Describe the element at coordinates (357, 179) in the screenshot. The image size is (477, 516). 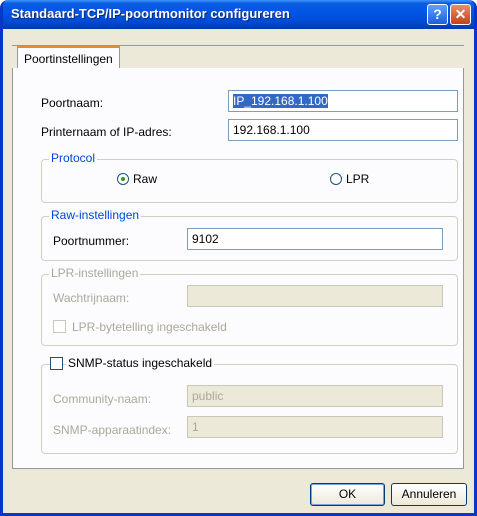
I see `lpr-radio-label: LPR` at that location.